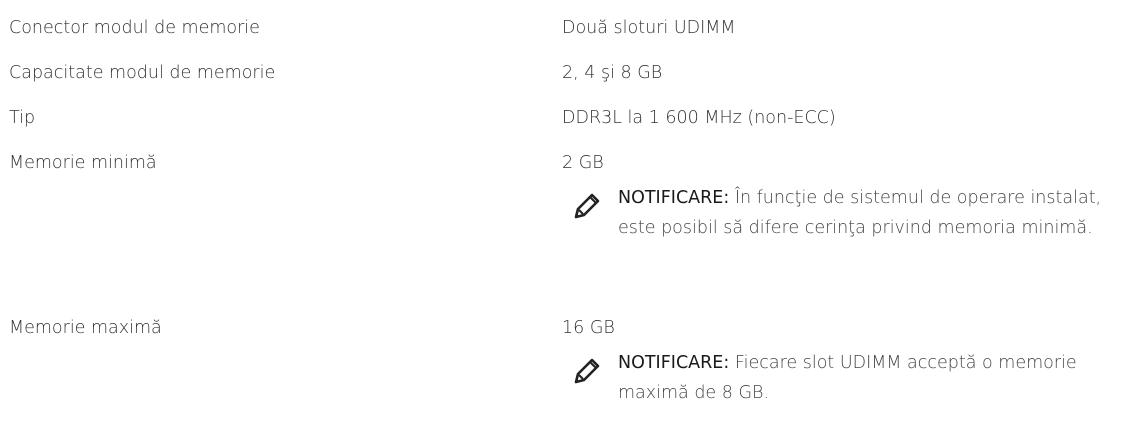  I want to click on spec-value: Două sloturi UDIMM, so click(649, 28).